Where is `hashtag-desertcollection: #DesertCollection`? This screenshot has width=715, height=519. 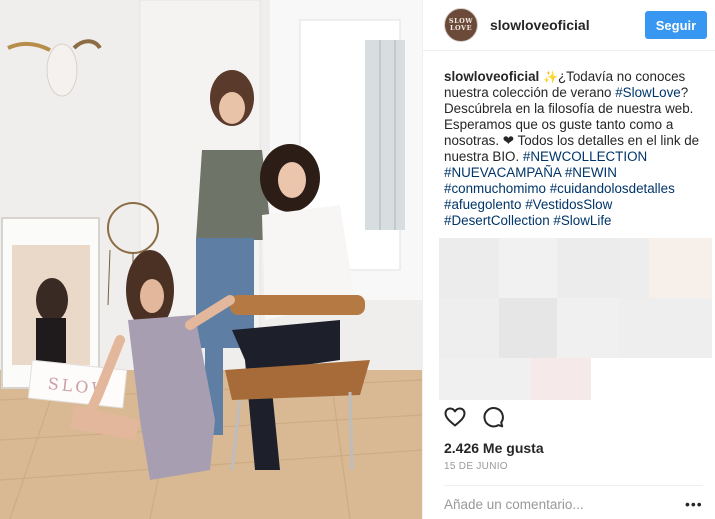
hashtag-desertcollection: #DesertCollection is located at coordinates (497, 220).